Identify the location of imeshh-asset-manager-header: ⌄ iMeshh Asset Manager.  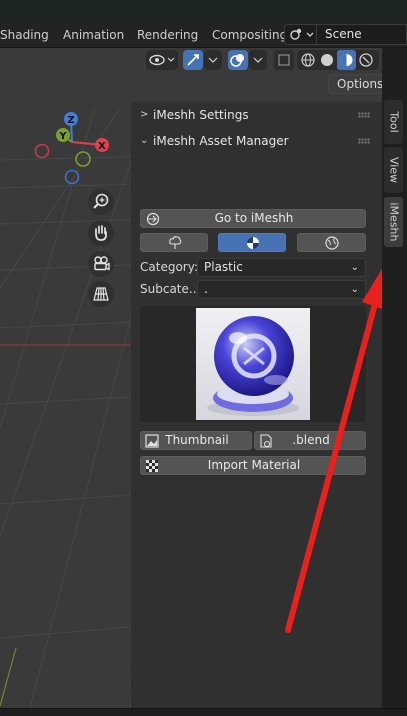
(256, 141).